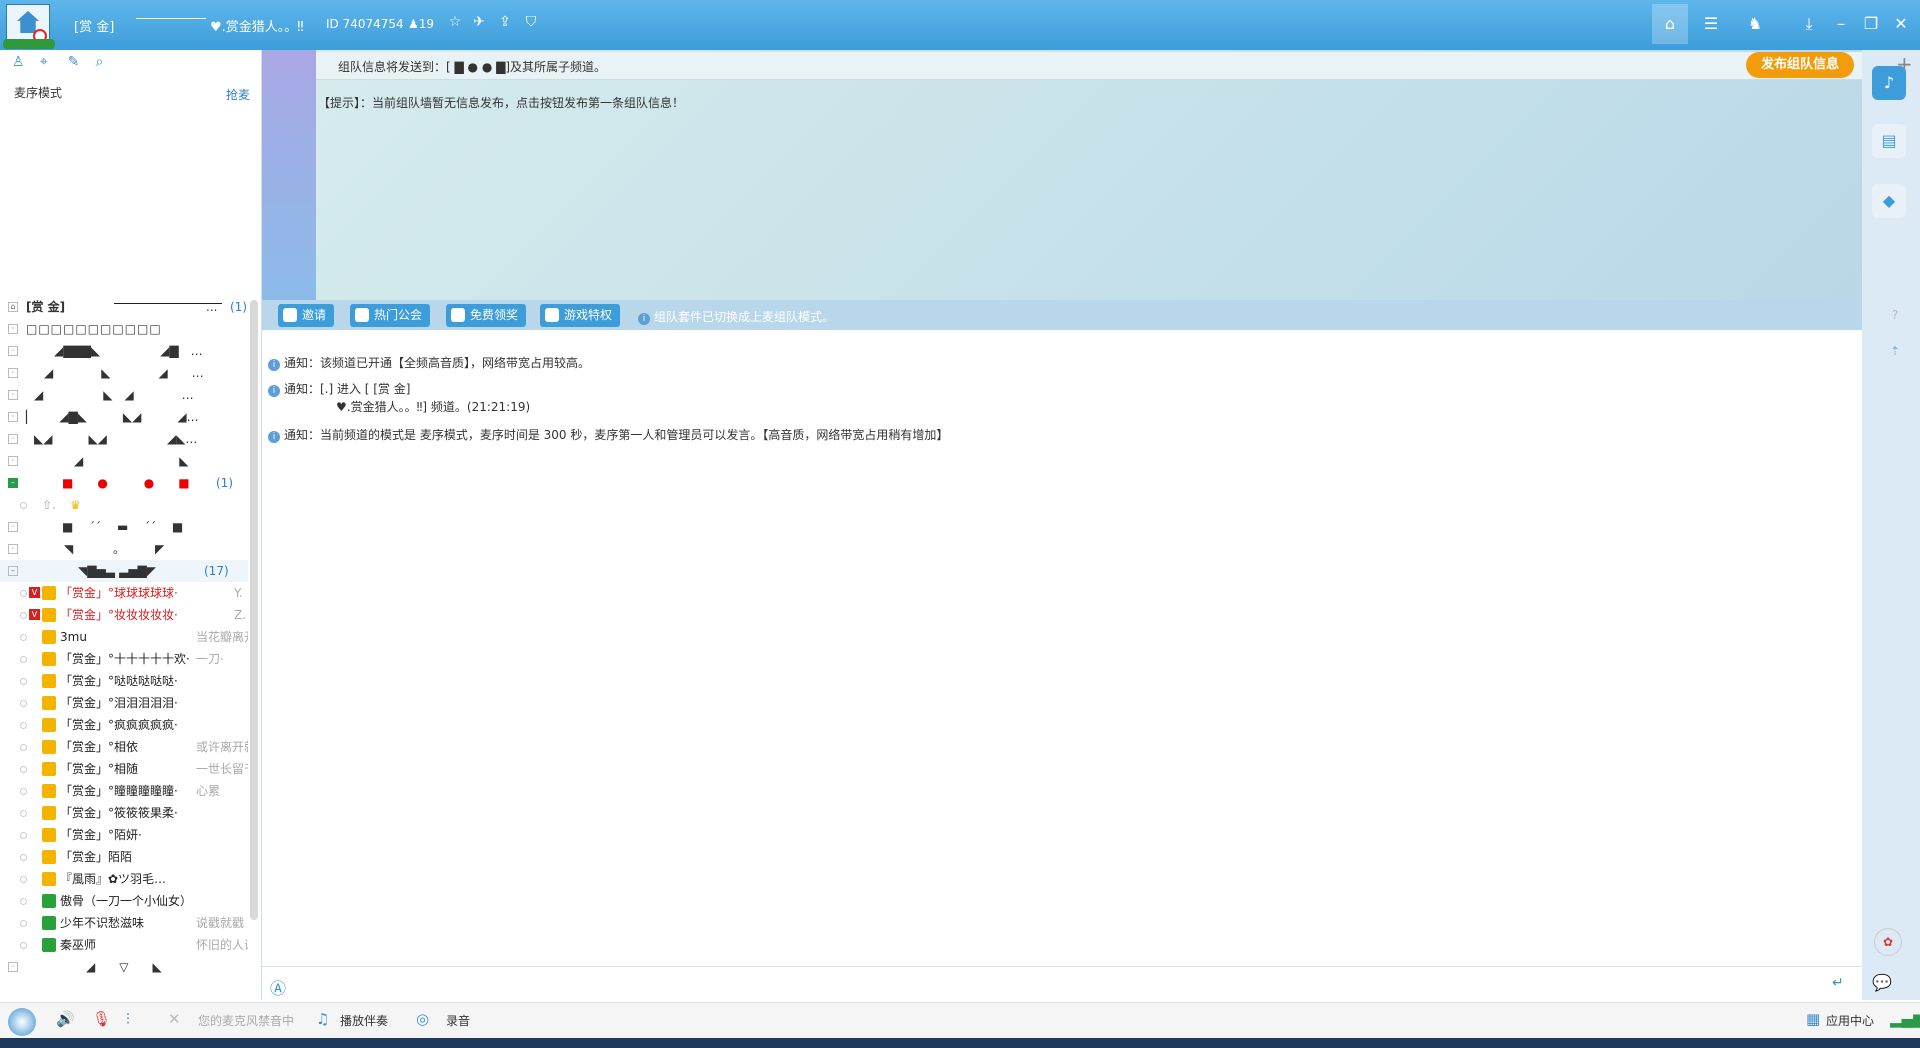 Image resolution: width=1920 pixels, height=1048 pixels. Describe the element at coordinates (124, 901) in the screenshot. I see `user-row: 傲骨（一刀一个小仙女）♛` at that location.